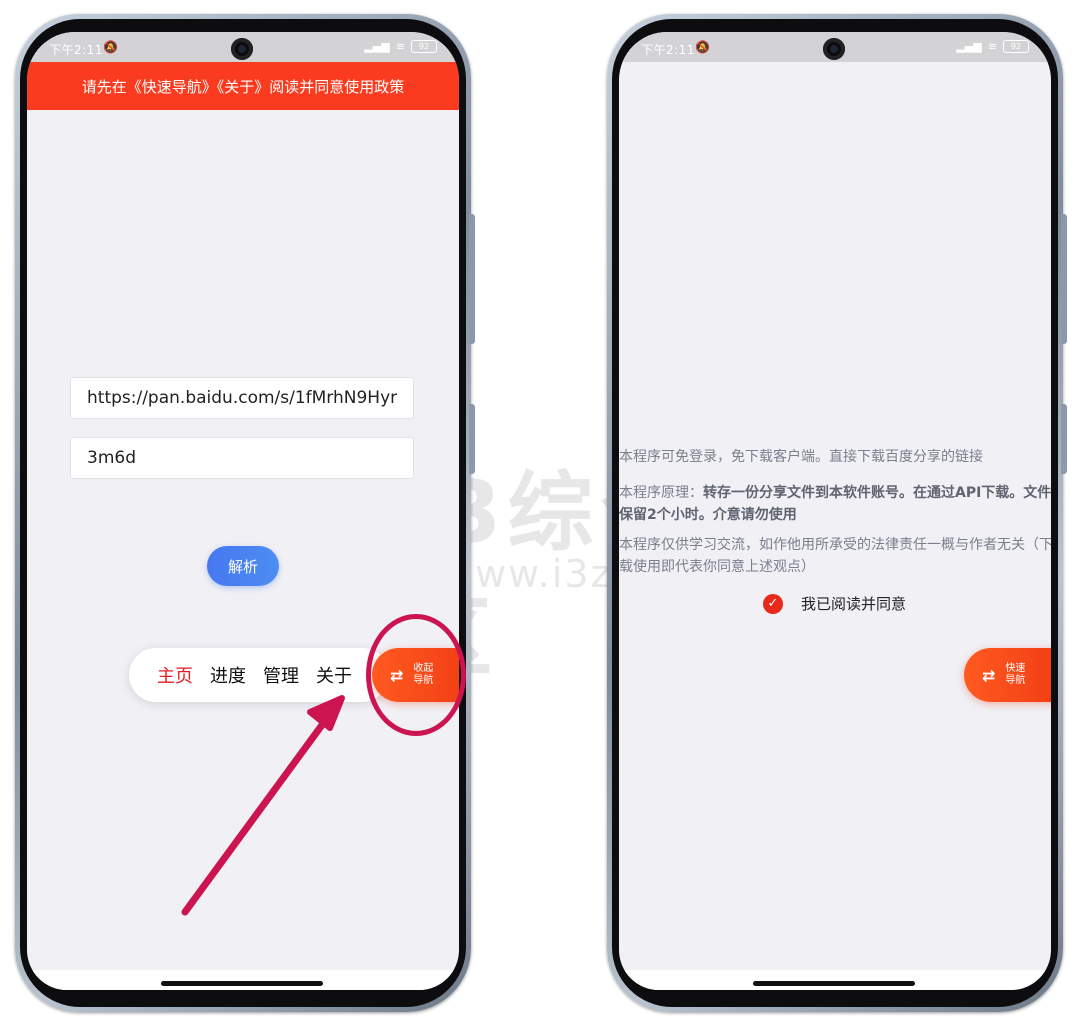 This screenshot has height=1020, width=1080. Describe the element at coordinates (801, 457) in the screenshot. I see `policy-line-1: 本程序可免登录，免下载客户端。直接下载百度分享的链接` at that location.